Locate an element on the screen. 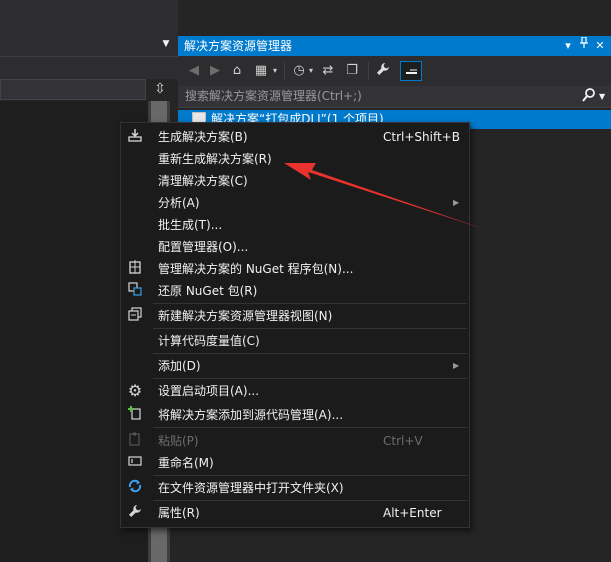 Image resolution: width=611 pixels, height=562 pixels. add-source-control-icon is located at coordinates (135, 415).